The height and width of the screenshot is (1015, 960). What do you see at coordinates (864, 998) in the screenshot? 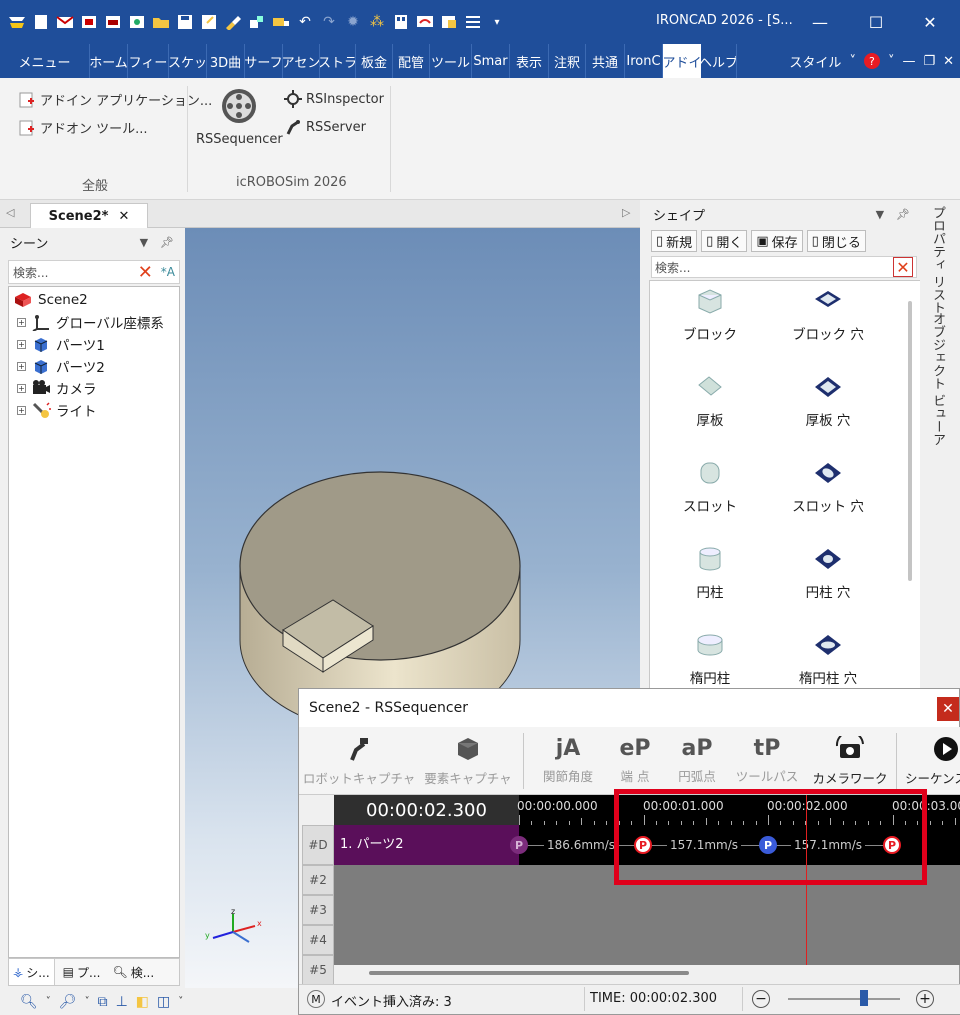
I see `zoom-slider-thumb` at bounding box center [864, 998].